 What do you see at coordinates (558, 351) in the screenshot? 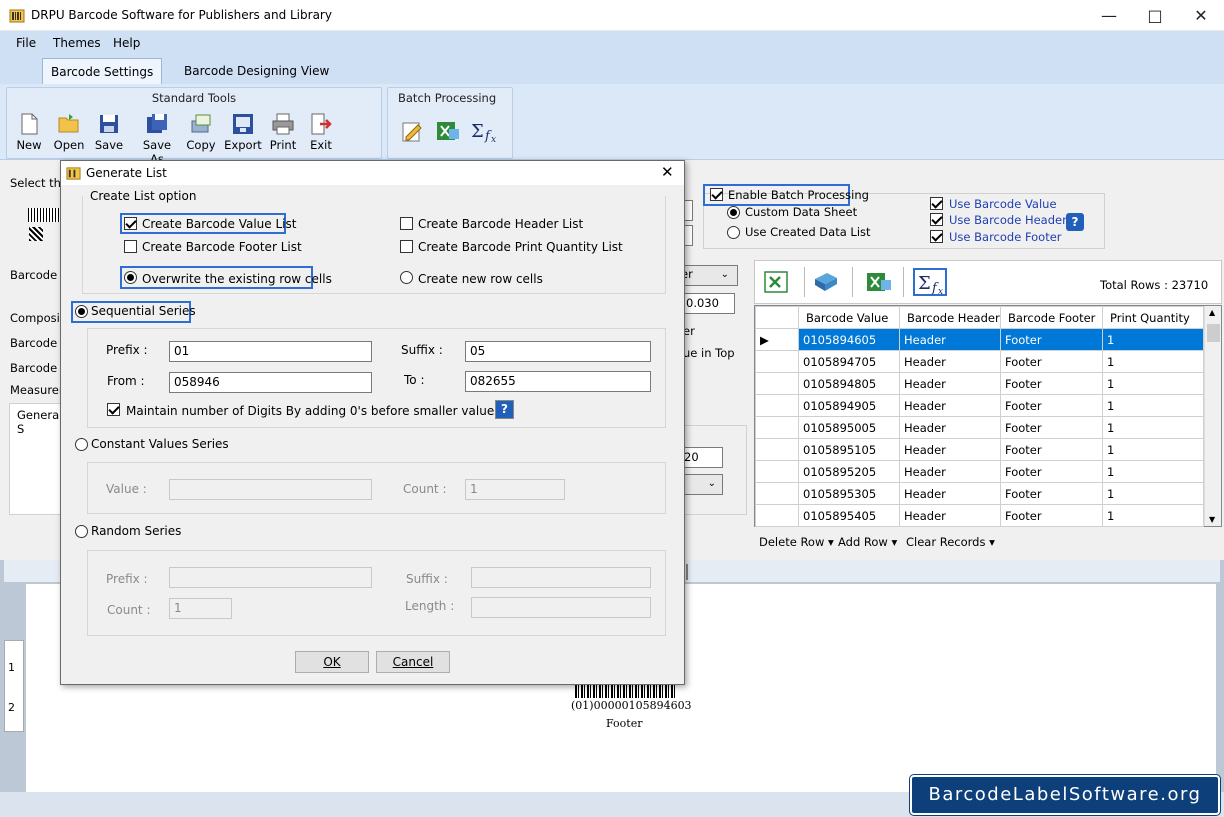
I see `suffix-input: 05` at bounding box center [558, 351].